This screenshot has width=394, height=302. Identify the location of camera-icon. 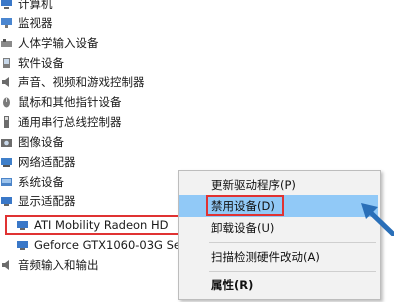
(6, 142).